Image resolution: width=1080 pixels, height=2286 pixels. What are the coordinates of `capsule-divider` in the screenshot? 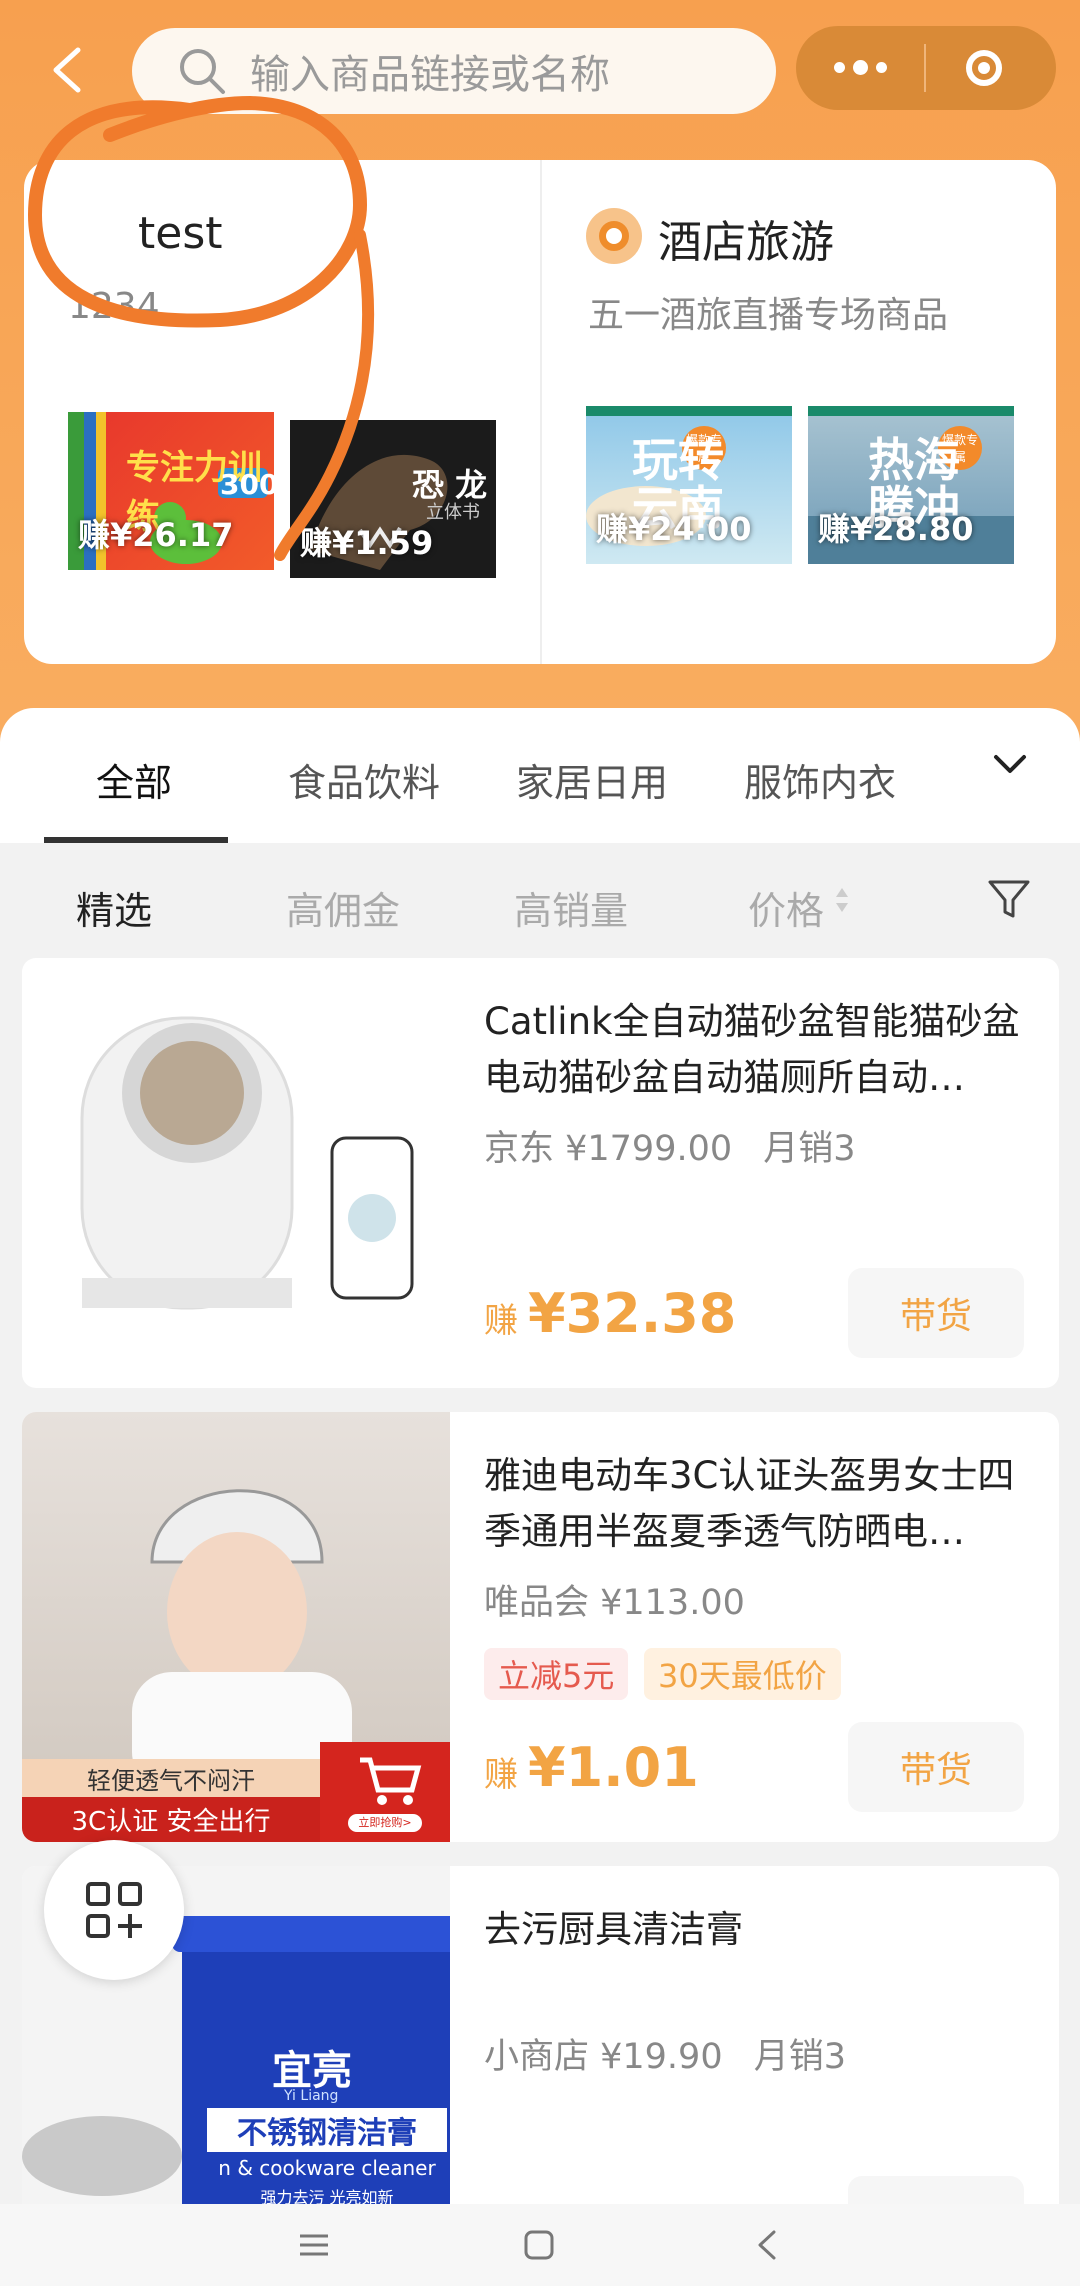 It's located at (925, 68).